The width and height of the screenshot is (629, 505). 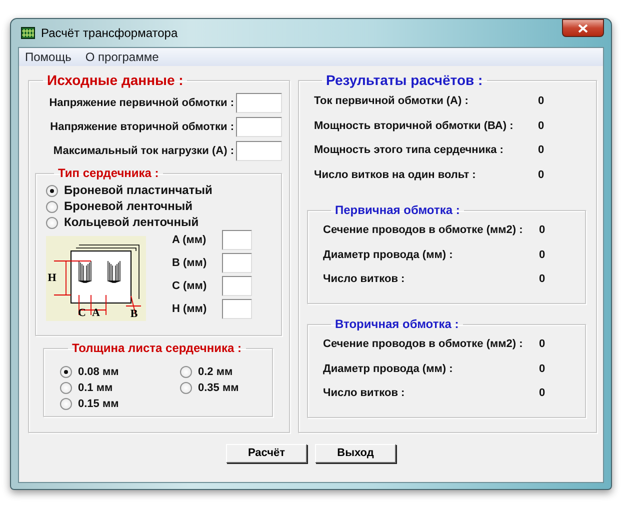 What do you see at coordinates (98, 372) in the screenshot?
I see `option-label: 0.08 мм` at bounding box center [98, 372].